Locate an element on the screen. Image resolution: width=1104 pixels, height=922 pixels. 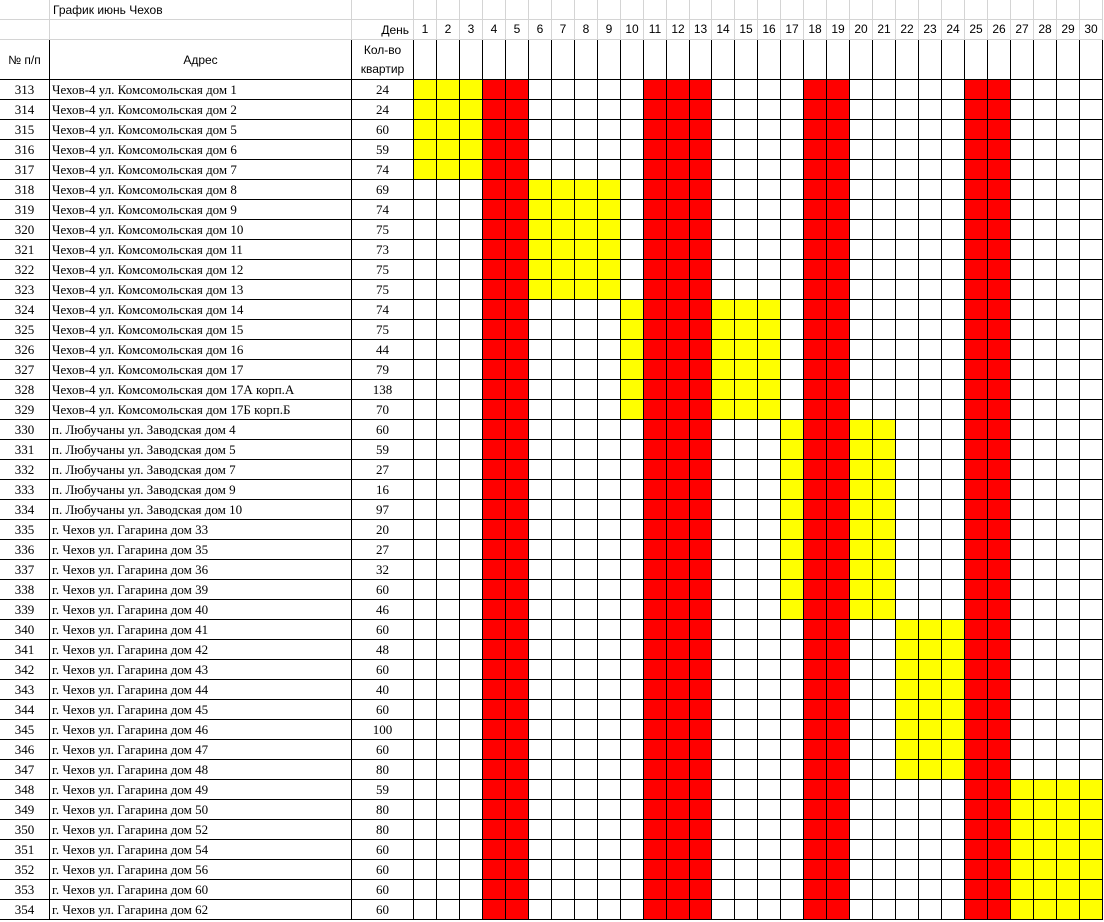
row-address: г. Чехов ул. Гагарина дом 60 is located at coordinates (201, 890).